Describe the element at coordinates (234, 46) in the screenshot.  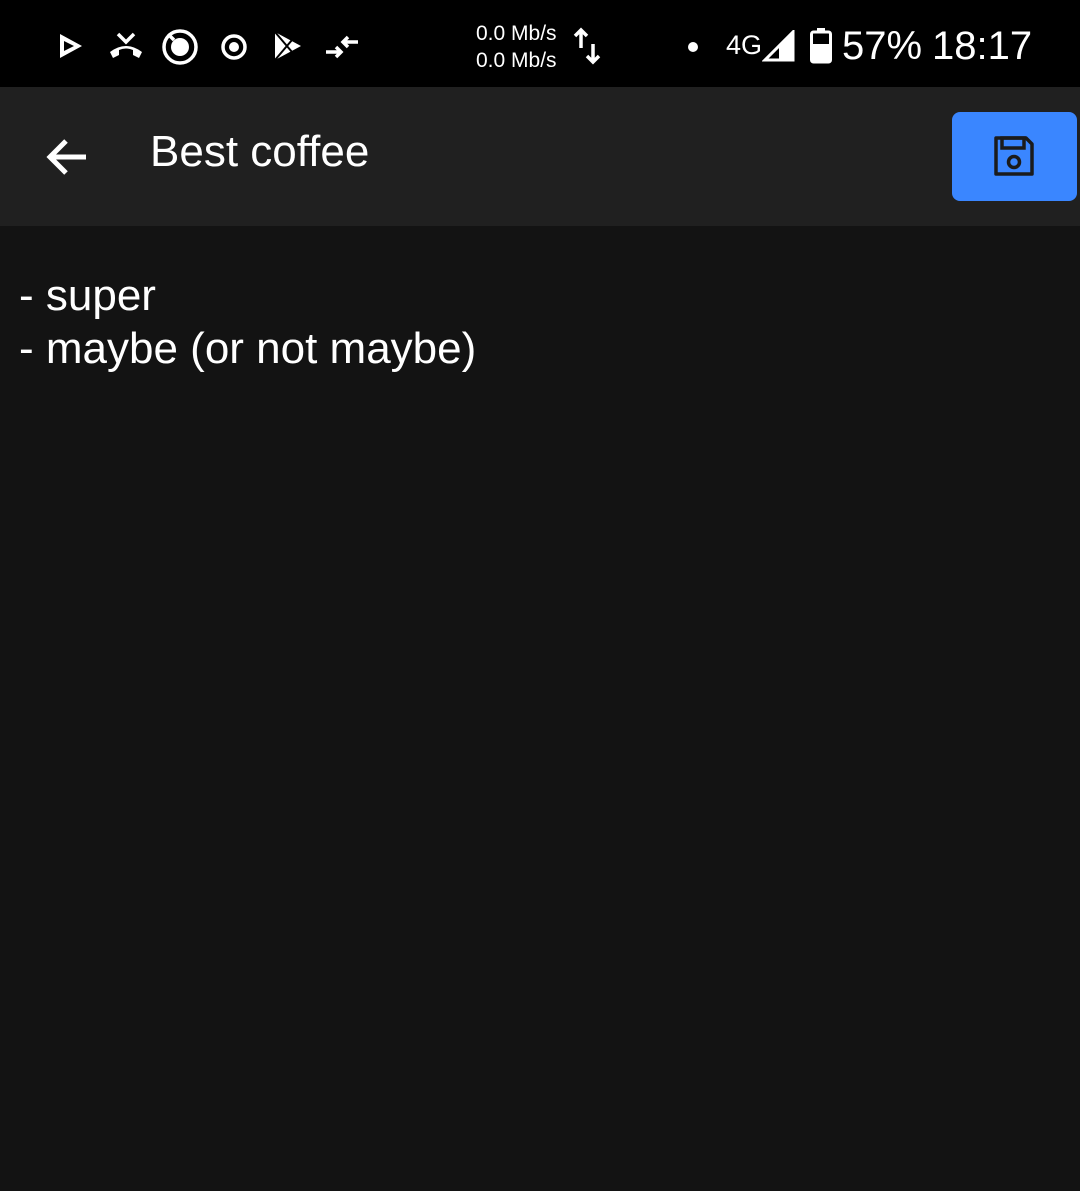
I see `radio-icon` at that location.